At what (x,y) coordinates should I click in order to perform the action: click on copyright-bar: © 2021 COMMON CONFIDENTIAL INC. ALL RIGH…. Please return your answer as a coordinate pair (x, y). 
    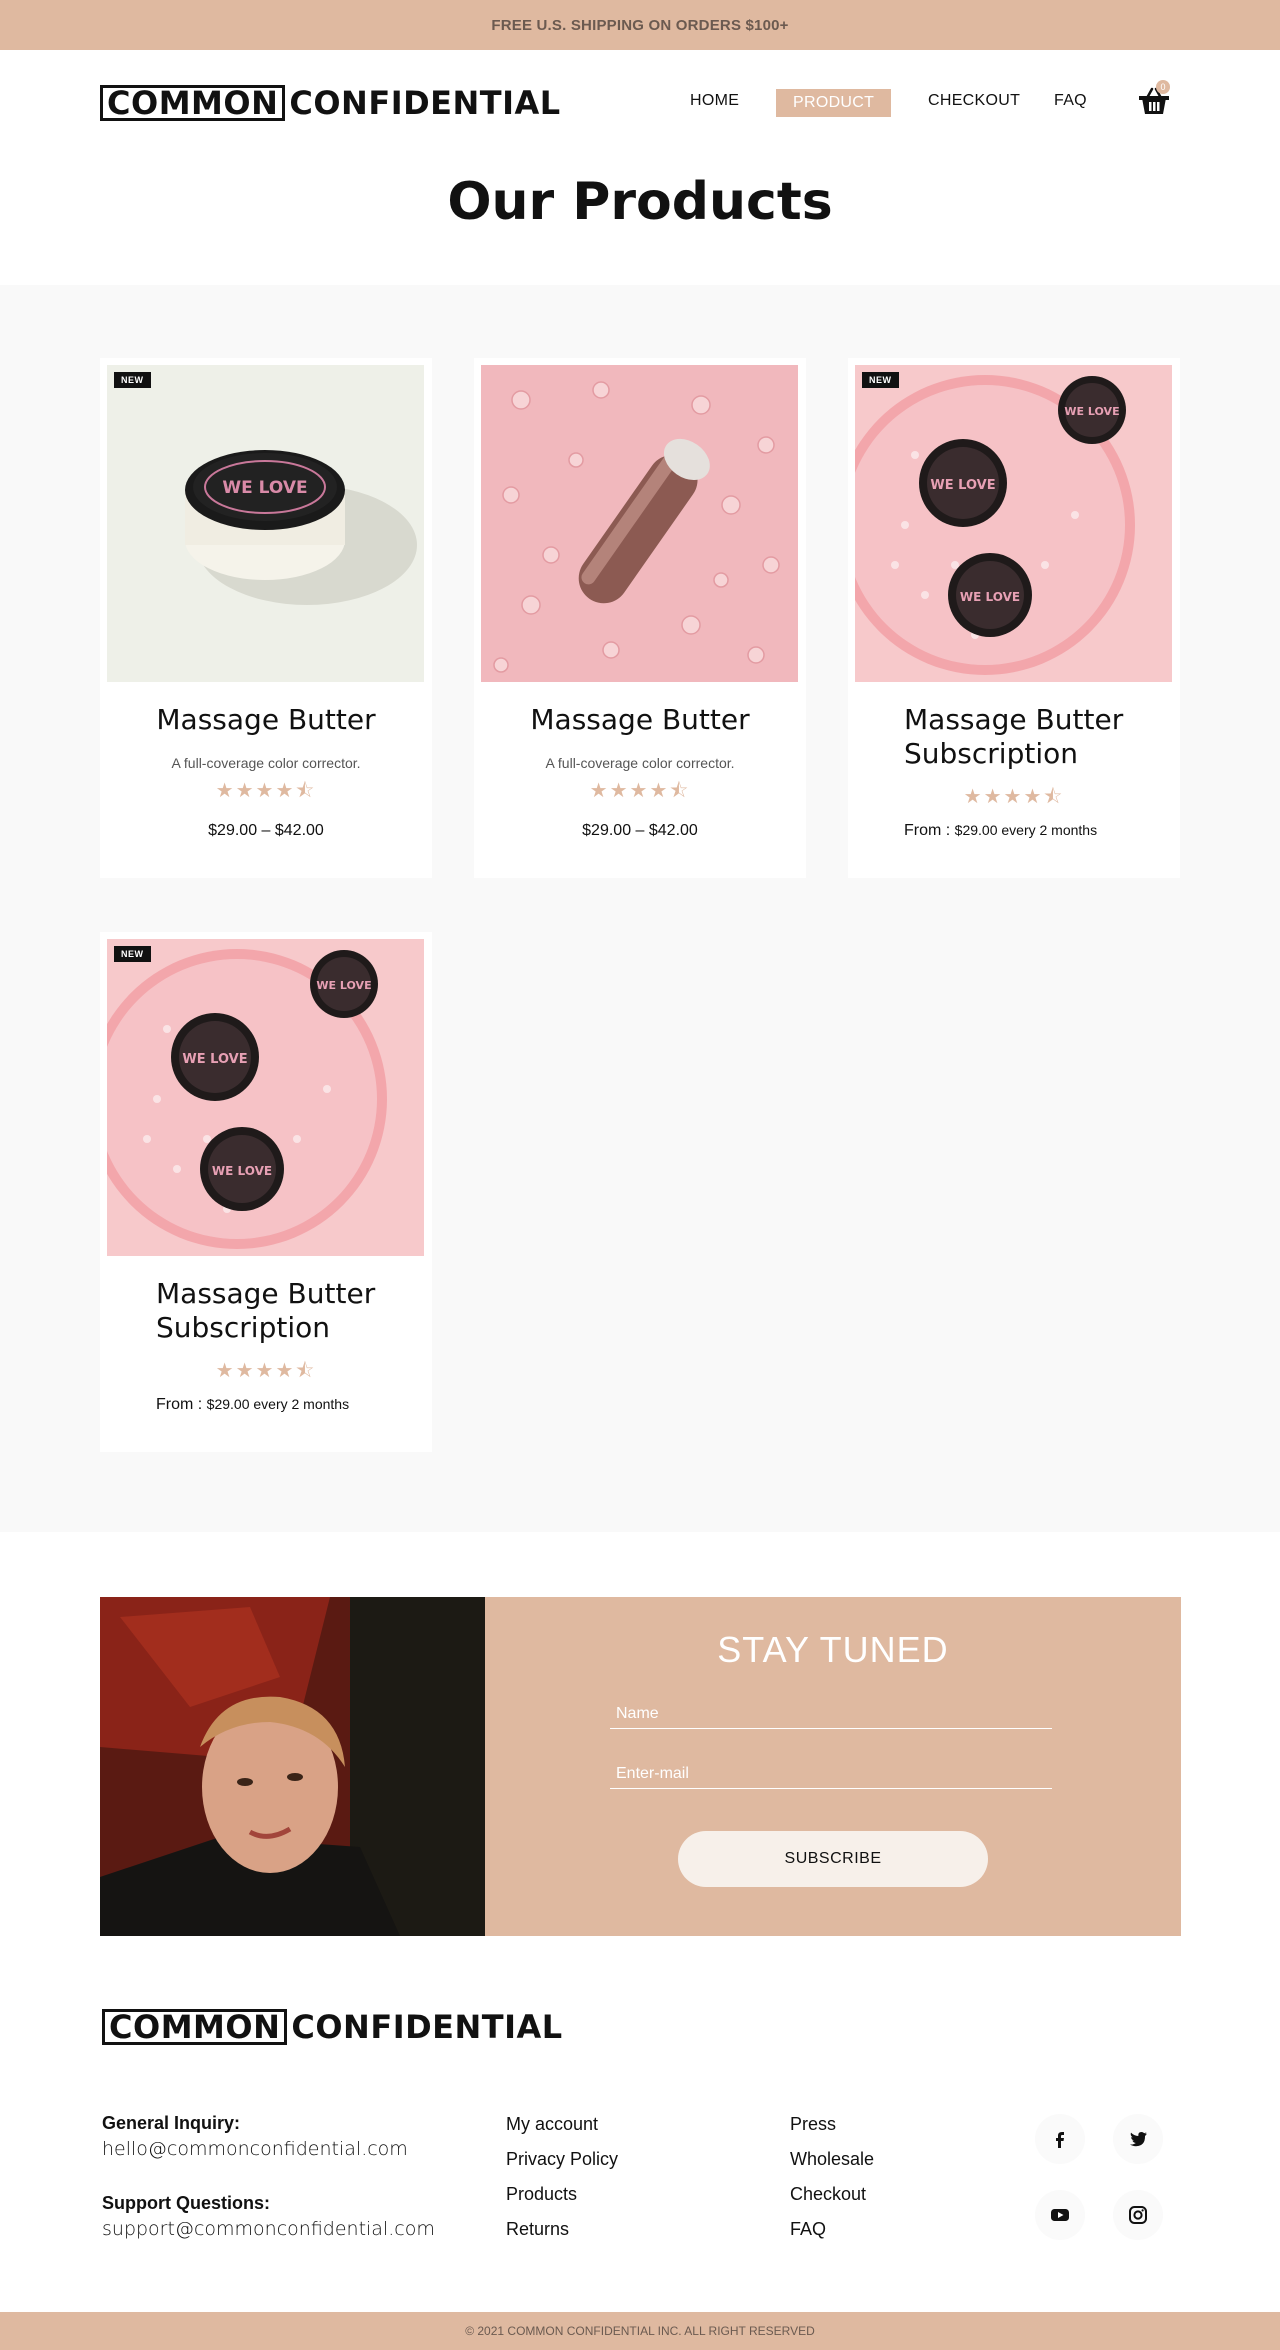
    Looking at the image, I should click on (640, 2331).